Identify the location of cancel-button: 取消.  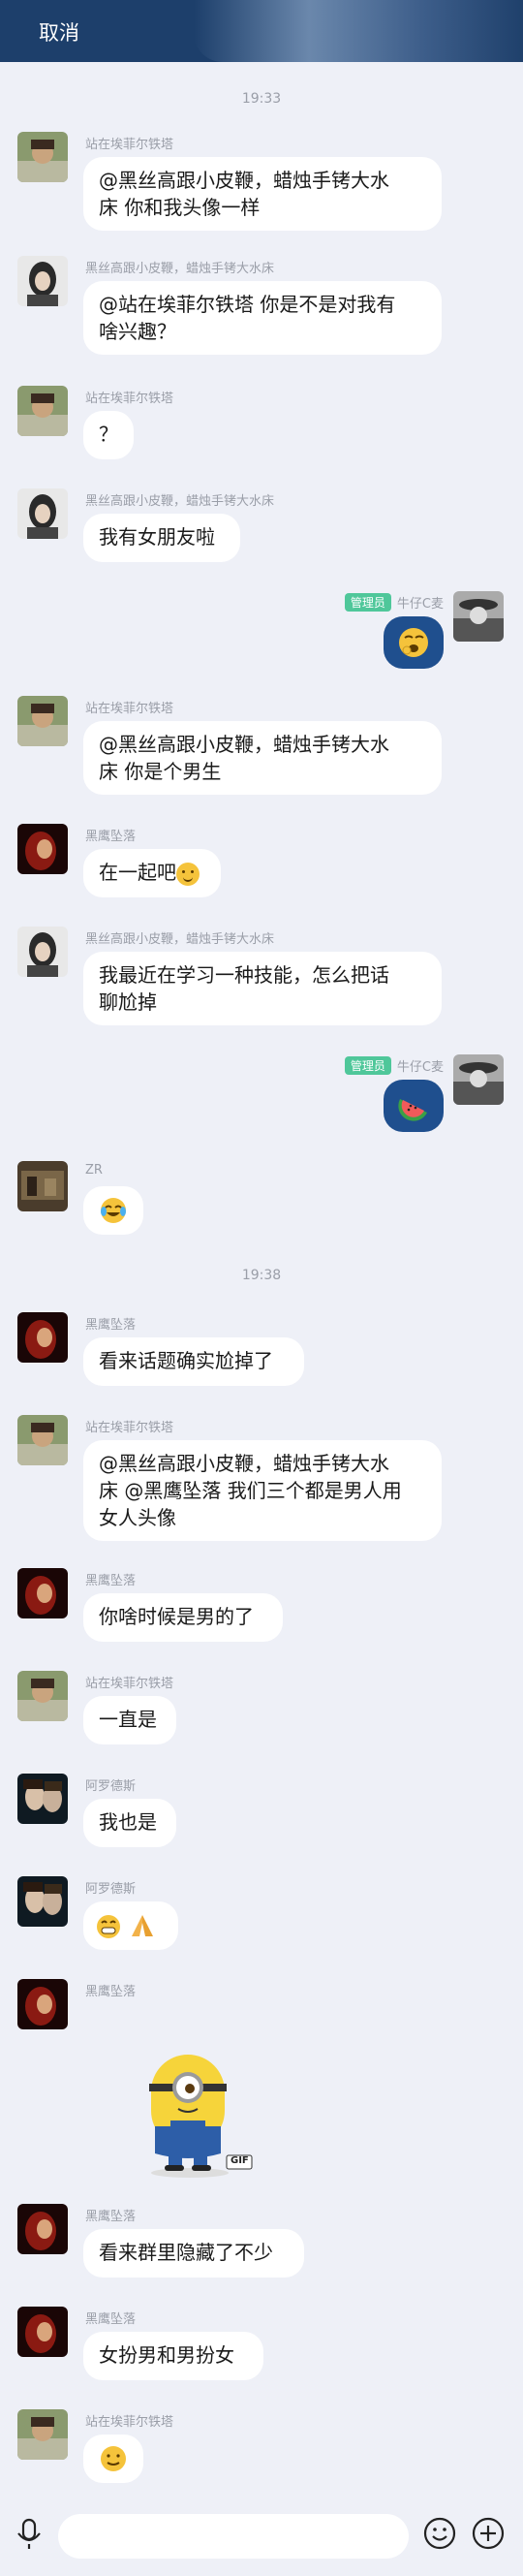
(59, 32).